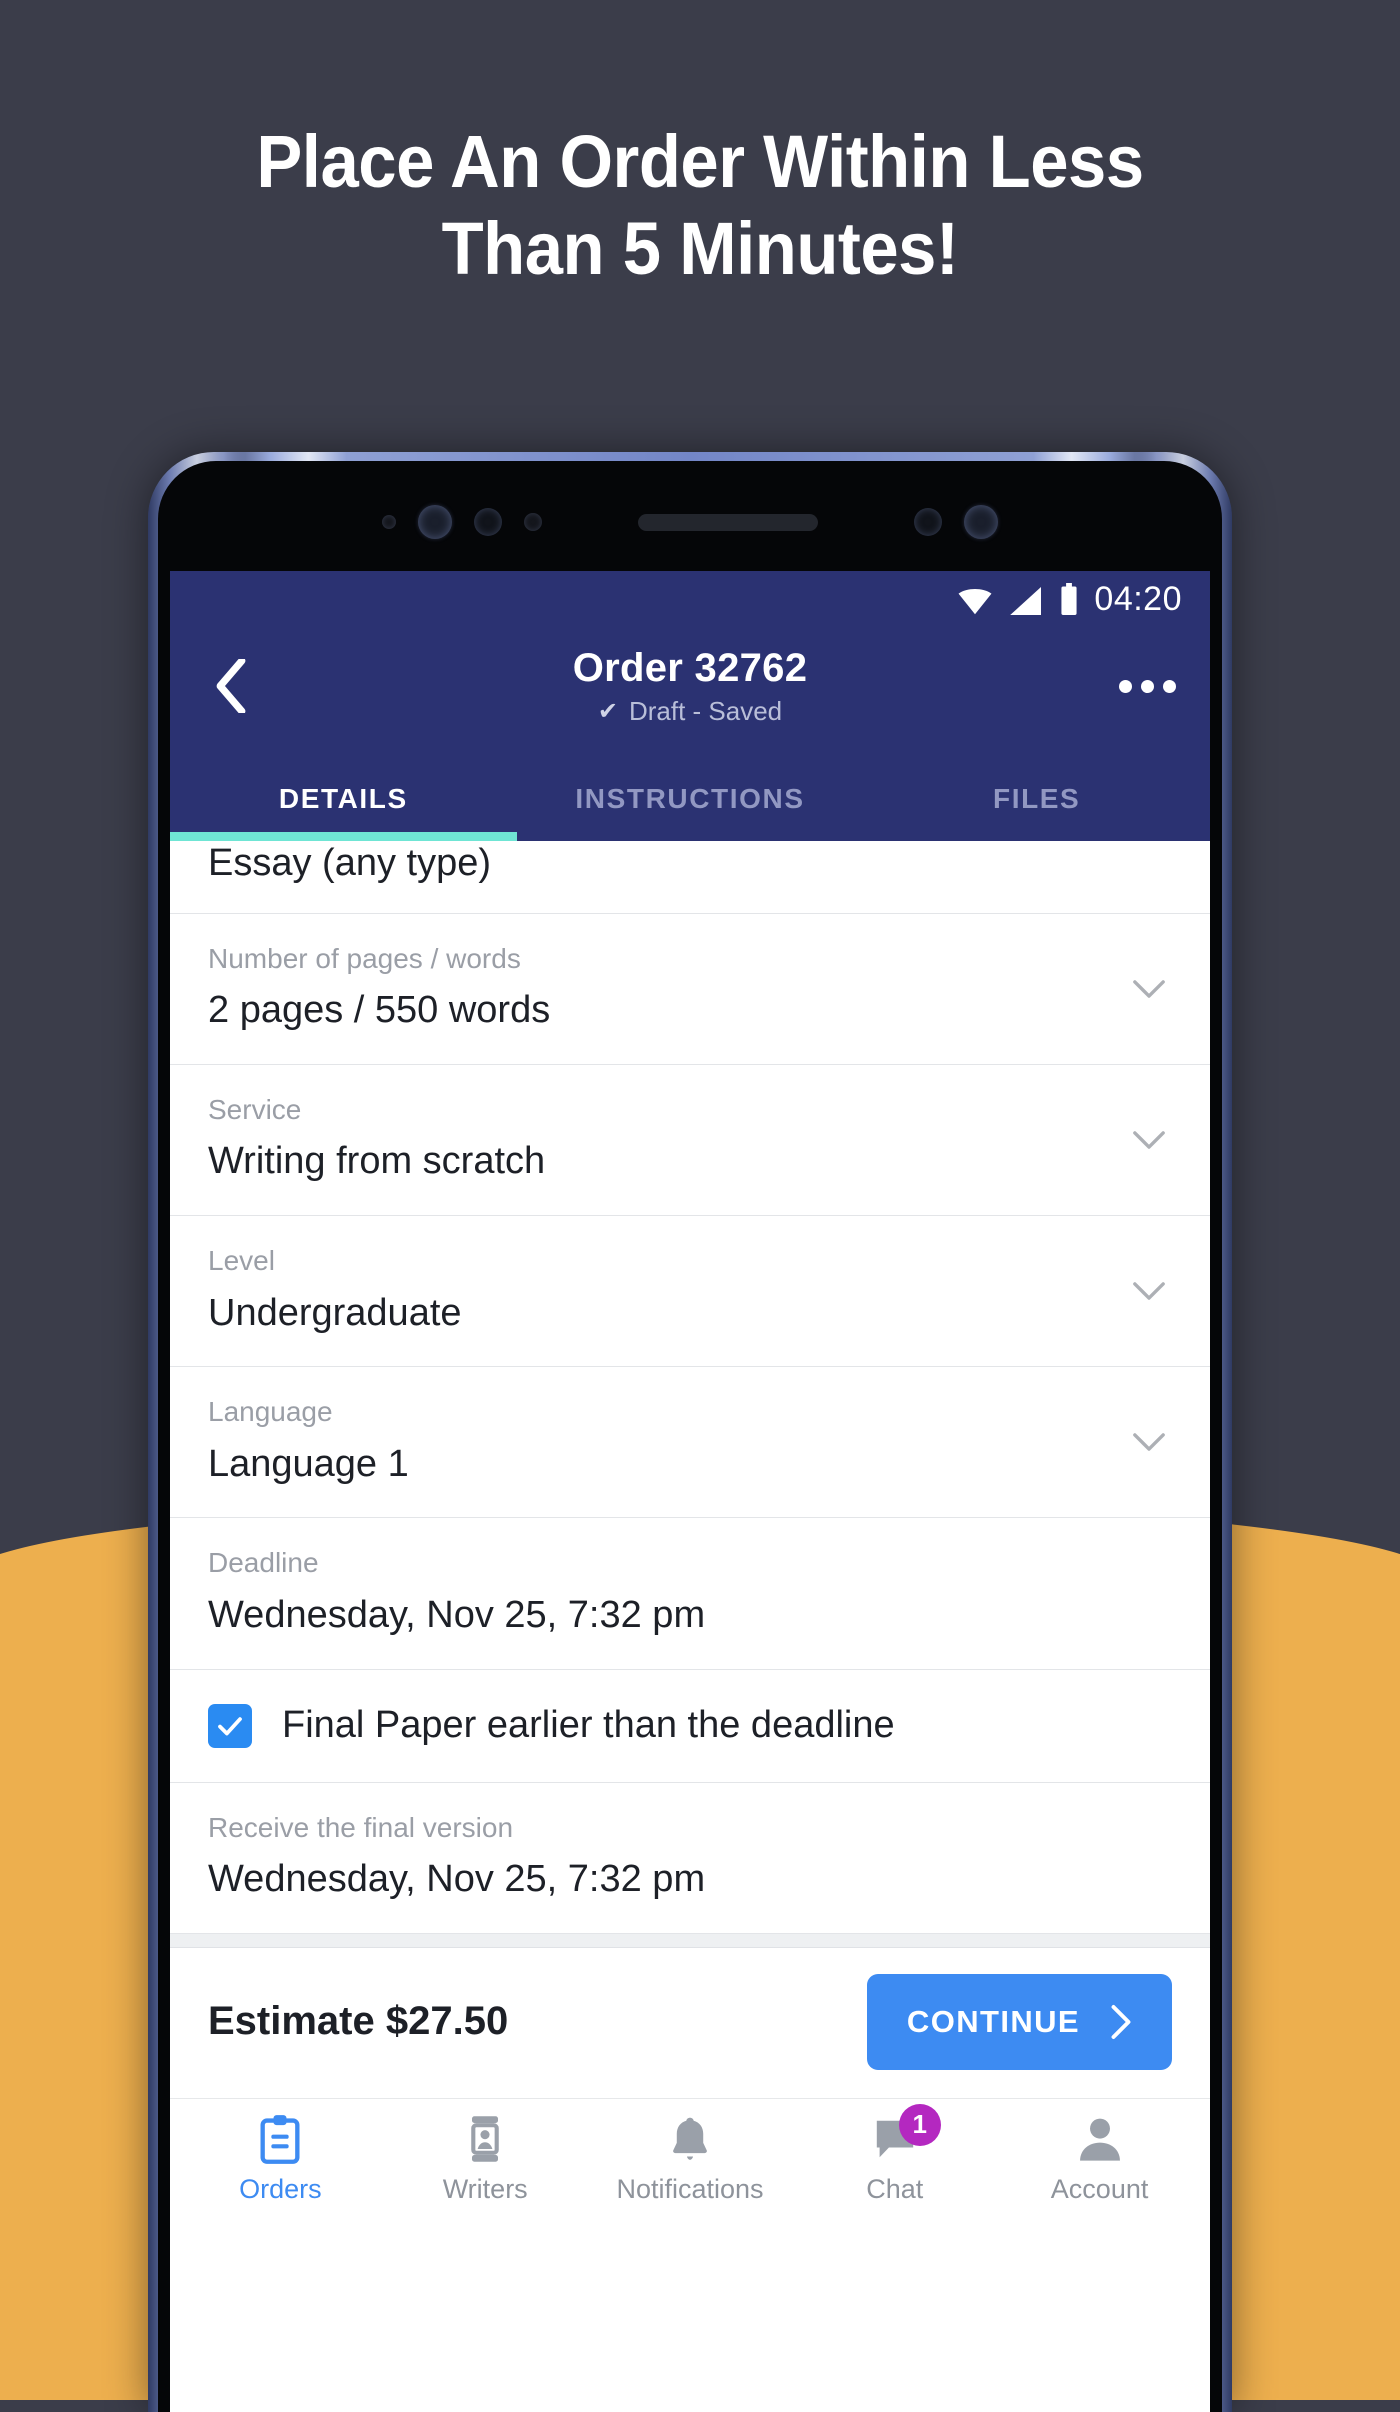 This screenshot has width=1400, height=2412. I want to click on nav-label-writers: Writers, so click(485, 2188).